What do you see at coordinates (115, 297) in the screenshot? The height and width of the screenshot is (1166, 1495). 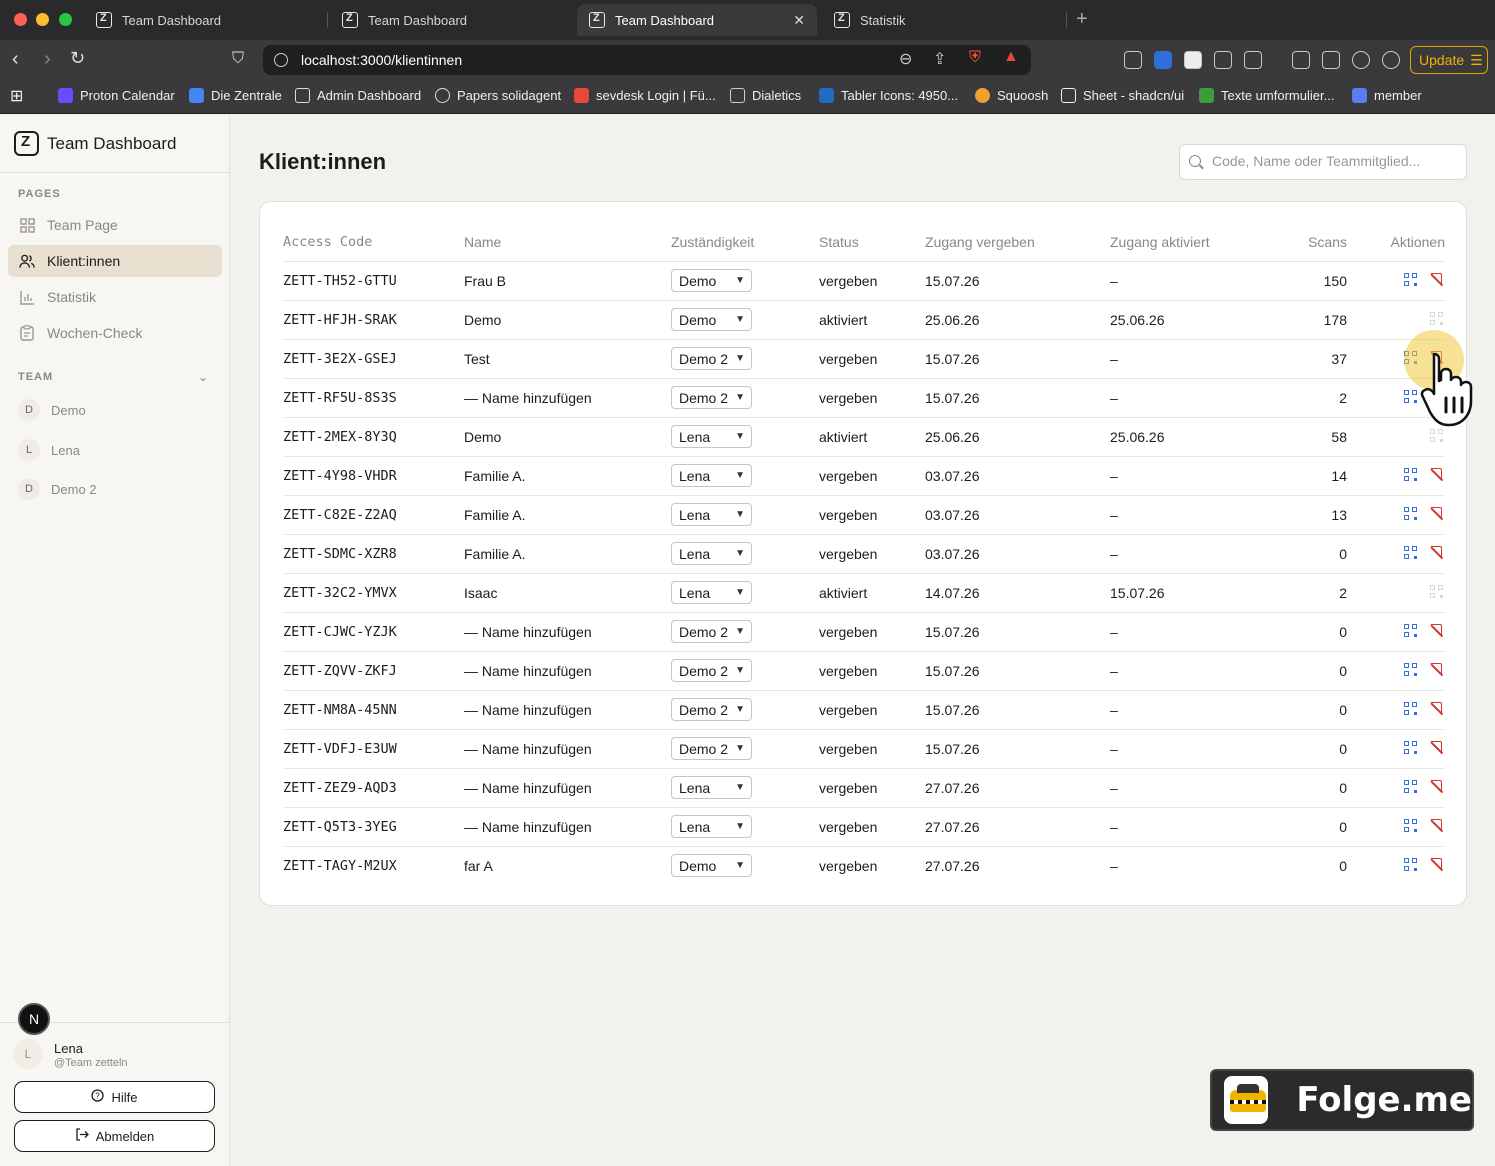 I see `sidebar-item-statistik: Statistik` at bounding box center [115, 297].